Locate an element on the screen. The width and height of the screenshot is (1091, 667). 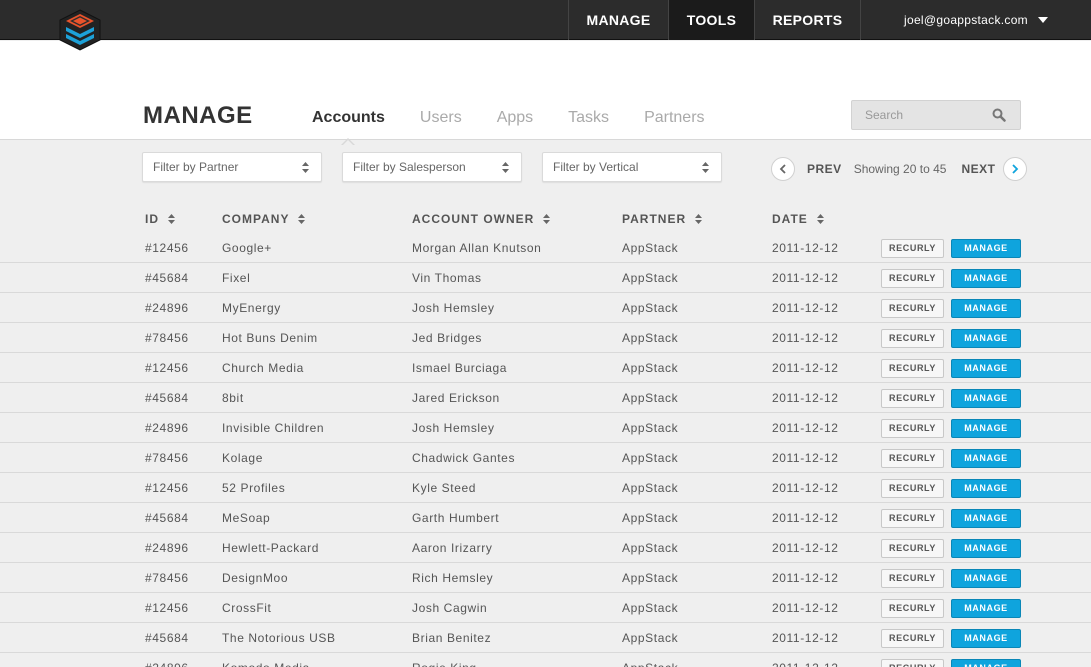
user-menu: joel@goappstack.com is located at coordinates (975, 20).